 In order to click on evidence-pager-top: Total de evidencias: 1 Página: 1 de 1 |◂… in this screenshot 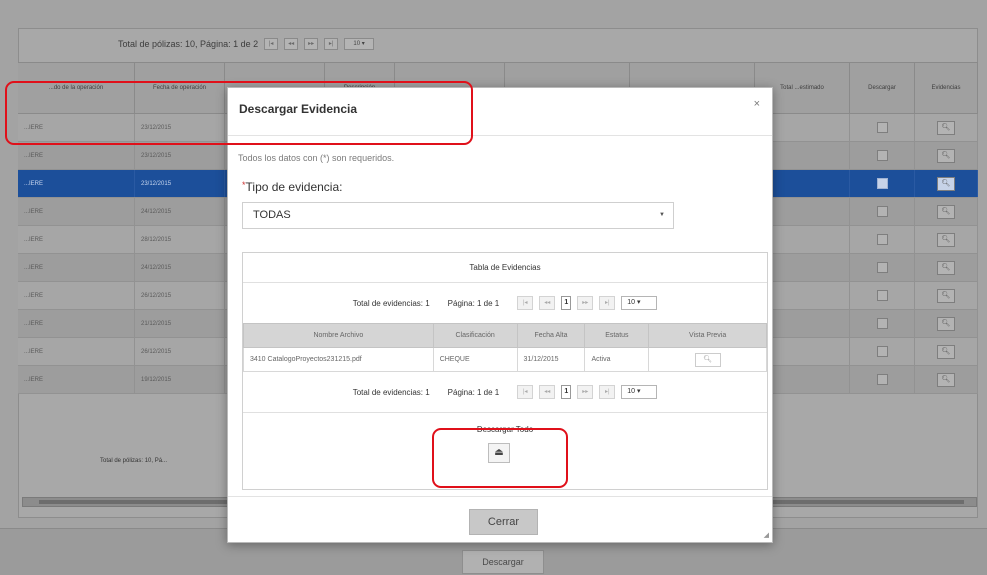, I will do `click(505, 303)`.